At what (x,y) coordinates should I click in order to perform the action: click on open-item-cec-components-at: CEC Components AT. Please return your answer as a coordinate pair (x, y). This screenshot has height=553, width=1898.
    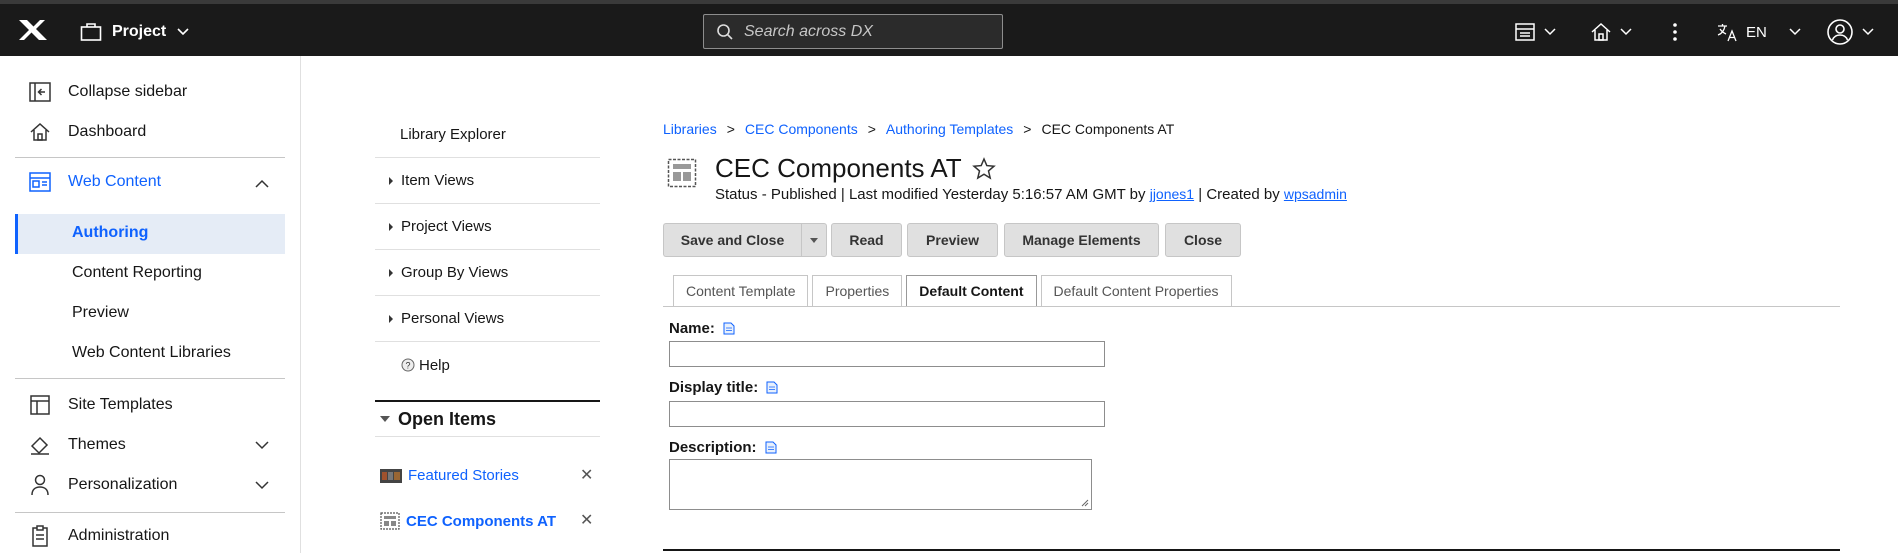
    Looking at the image, I should click on (468, 521).